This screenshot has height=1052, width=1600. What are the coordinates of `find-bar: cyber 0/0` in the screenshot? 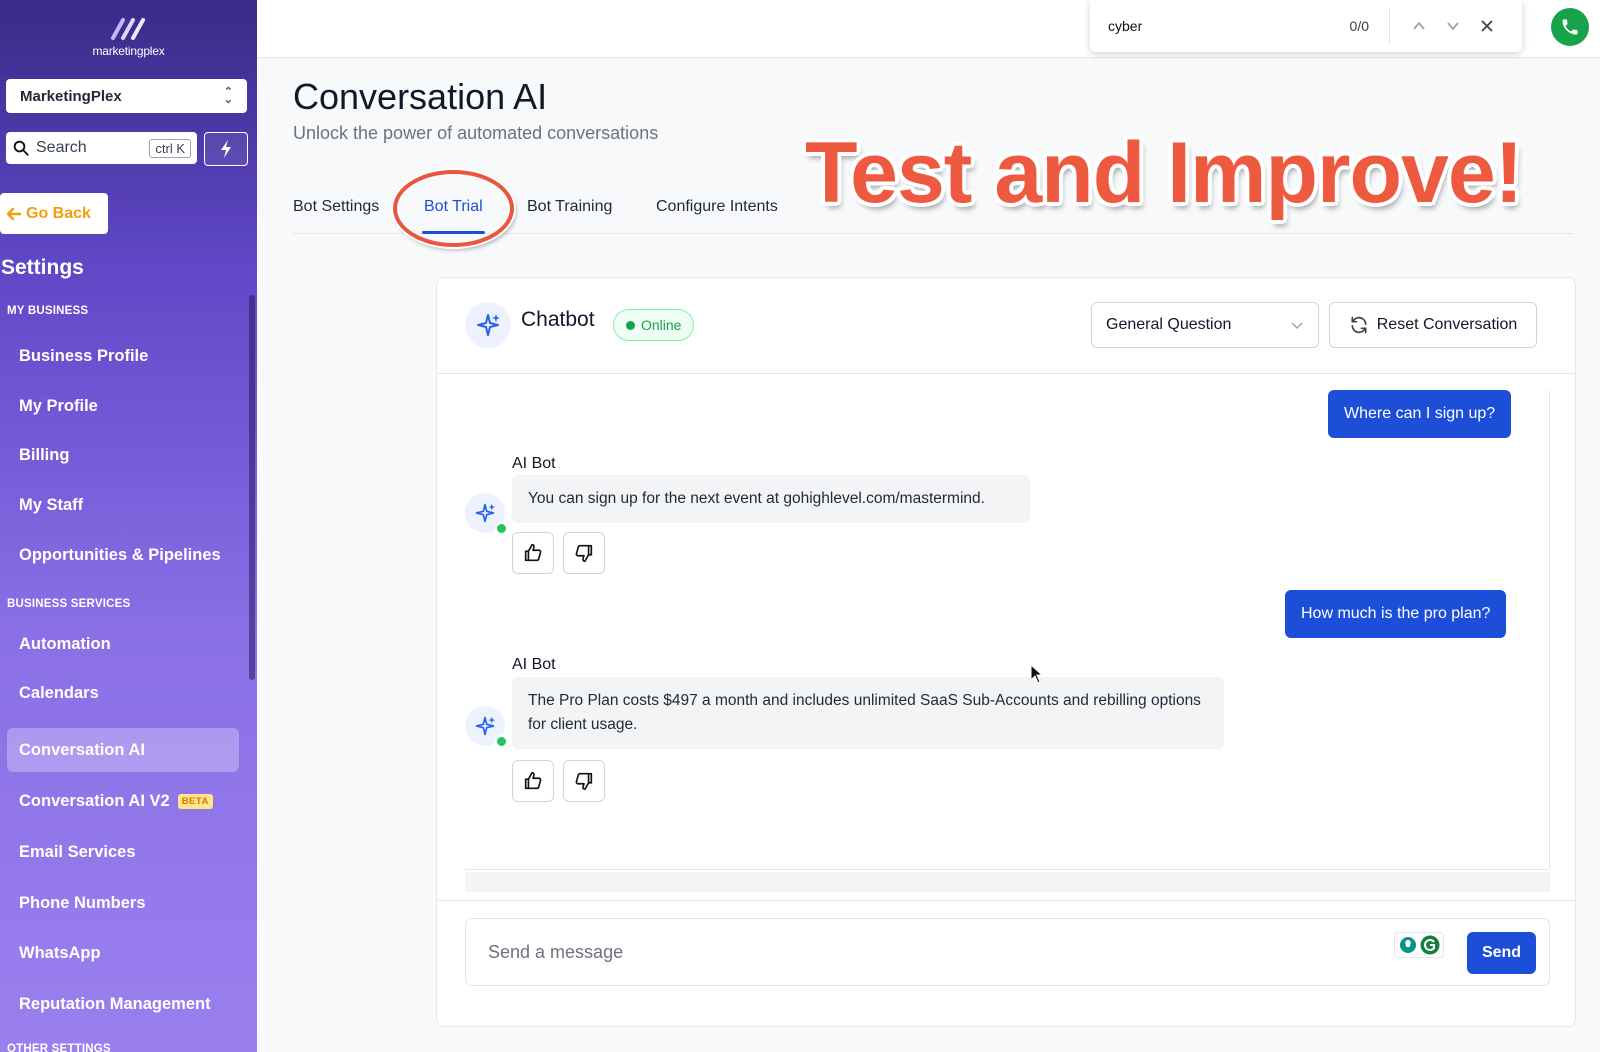 It's located at (1306, 26).